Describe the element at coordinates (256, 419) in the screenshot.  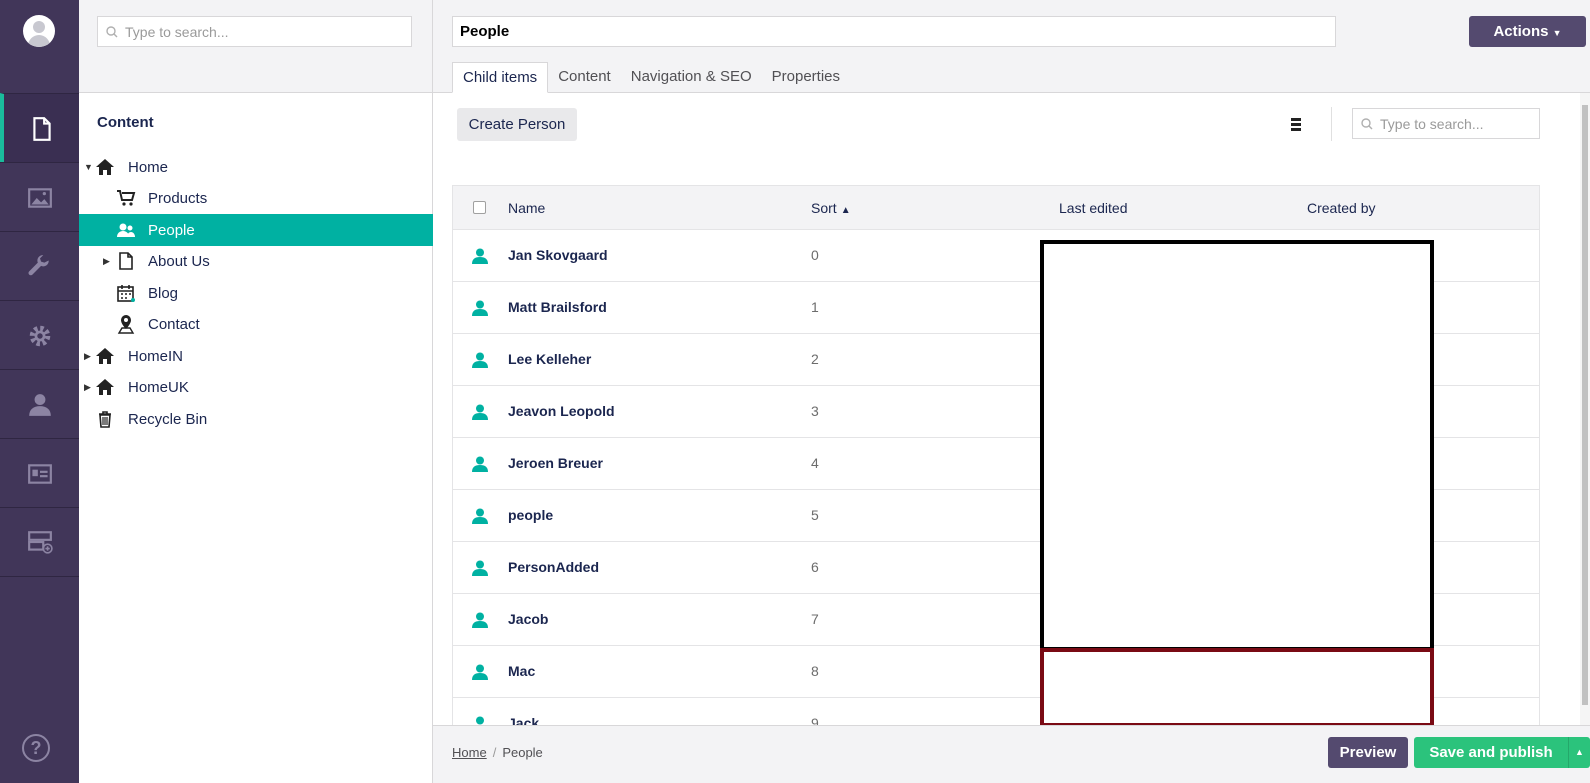
I see `tree-node-recycle-bin: Recycle Bin` at that location.